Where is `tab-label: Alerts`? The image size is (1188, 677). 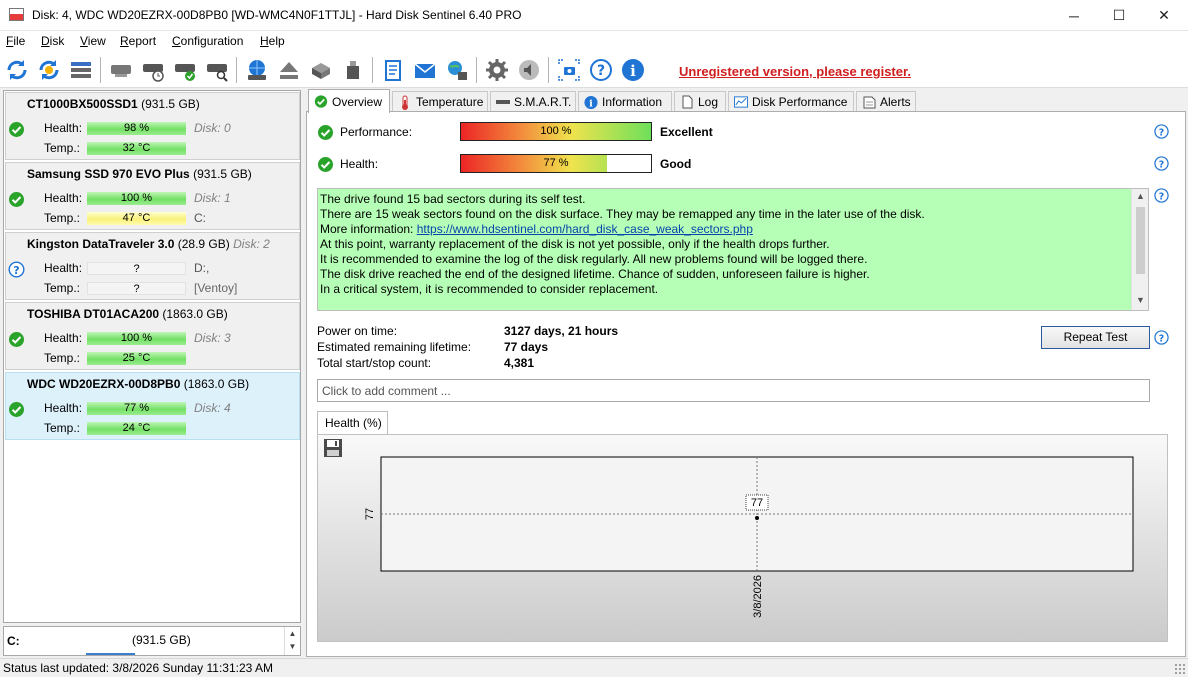
tab-label: Alerts is located at coordinates (895, 102).